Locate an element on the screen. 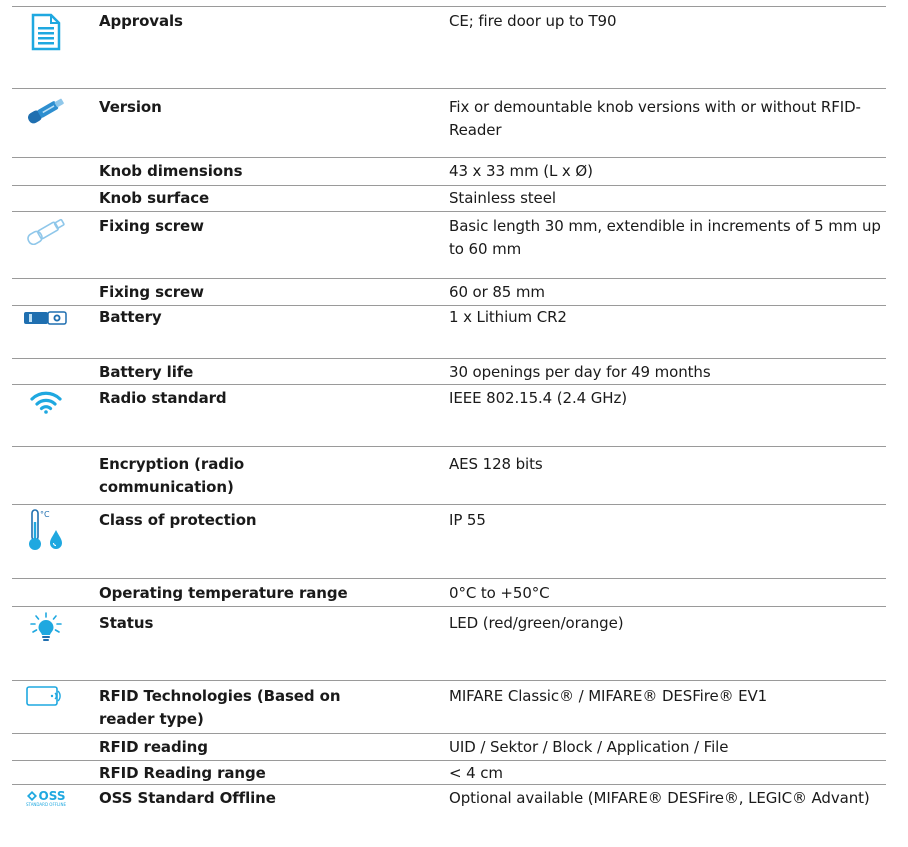  spec-label: Status is located at coordinates (126, 623).